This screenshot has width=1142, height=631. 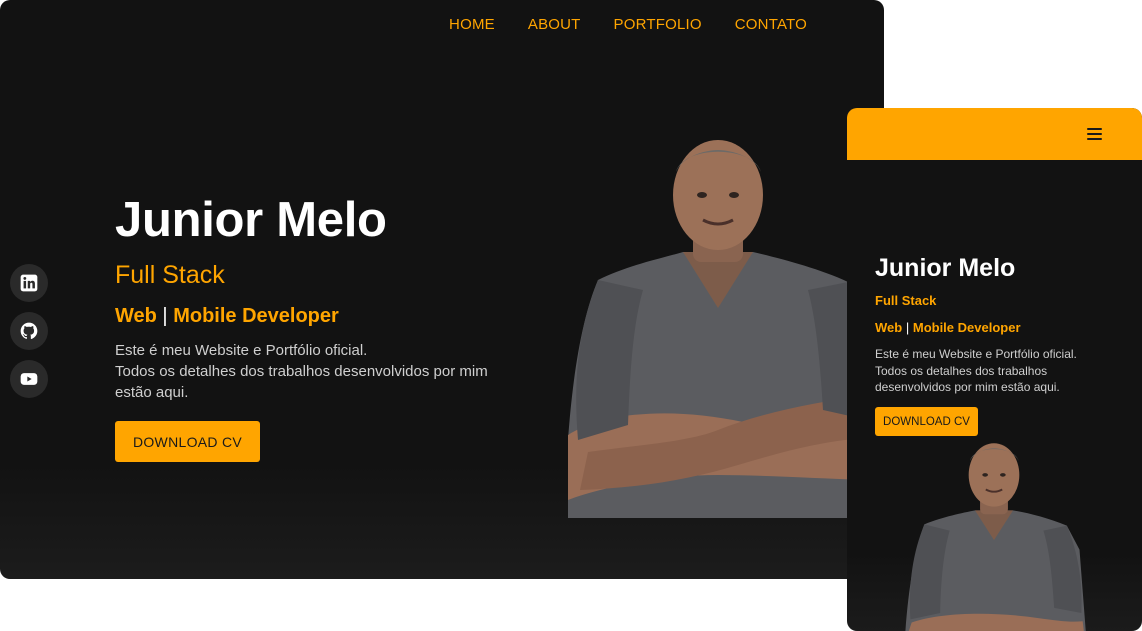 What do you see at coordinates (945, 268) in the screenshot?
I see `mobile-hero-name: Junior Melo` at bounding box center [945, 268].